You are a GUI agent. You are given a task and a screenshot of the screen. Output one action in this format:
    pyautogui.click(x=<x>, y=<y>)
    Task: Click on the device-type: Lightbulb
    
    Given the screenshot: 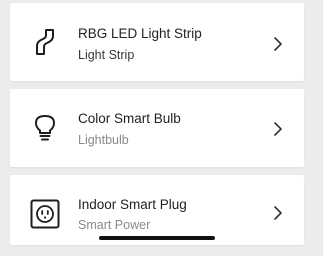 What is the action you would take?
    pyautogui.click(x=103, y=140)
    